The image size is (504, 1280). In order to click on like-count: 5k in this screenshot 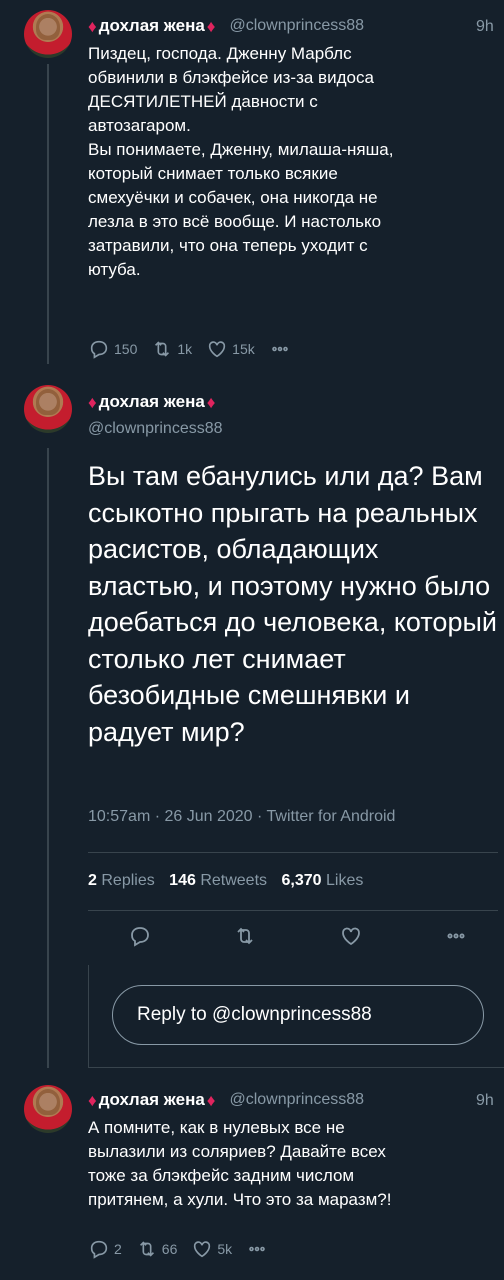, I will do `click(225, 1249)`.